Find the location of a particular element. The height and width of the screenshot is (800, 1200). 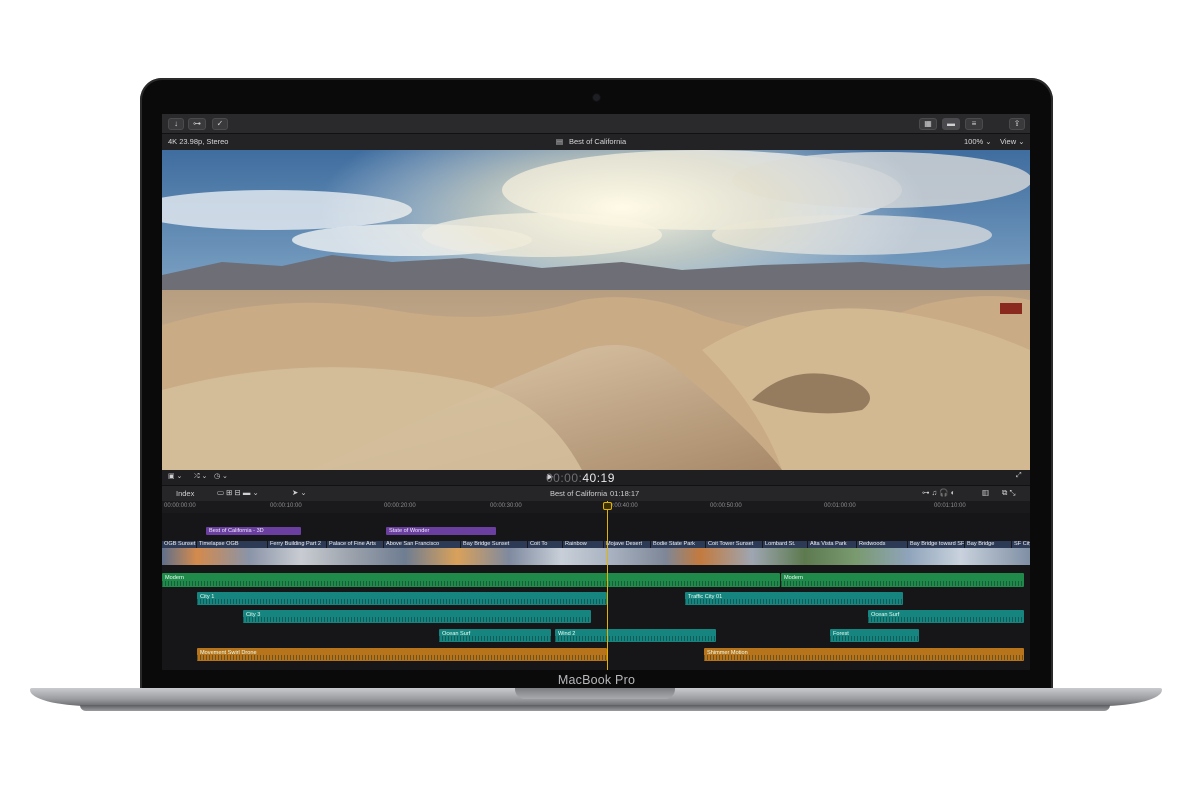

playhead-handle is located at coordinates (607, 506).